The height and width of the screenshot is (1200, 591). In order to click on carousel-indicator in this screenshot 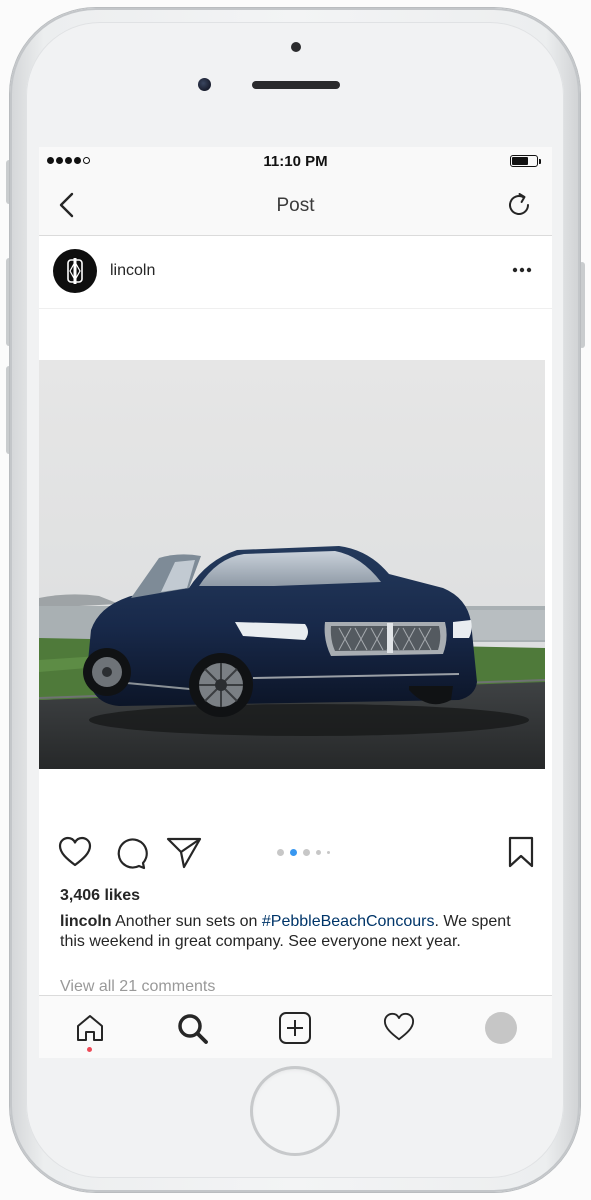, I will do `click(303, 852)`.